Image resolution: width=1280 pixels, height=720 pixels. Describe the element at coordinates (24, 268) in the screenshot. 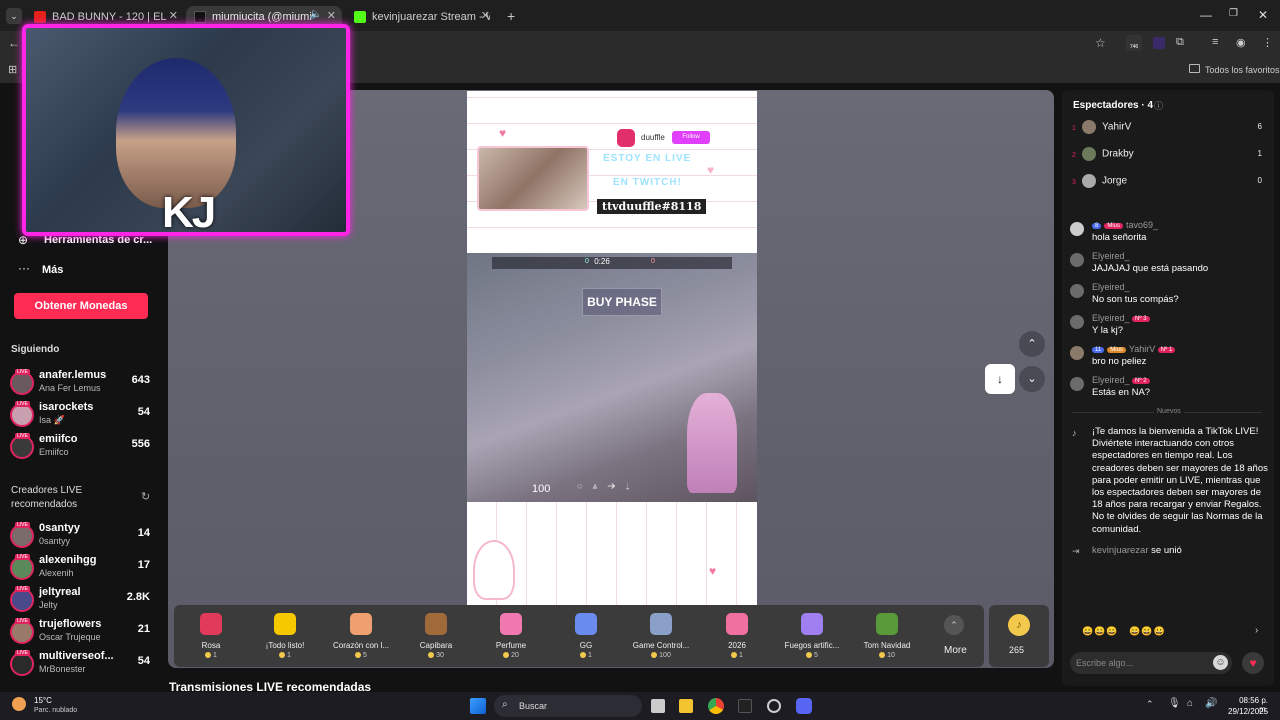

I see `more-icon: ···` at that location.